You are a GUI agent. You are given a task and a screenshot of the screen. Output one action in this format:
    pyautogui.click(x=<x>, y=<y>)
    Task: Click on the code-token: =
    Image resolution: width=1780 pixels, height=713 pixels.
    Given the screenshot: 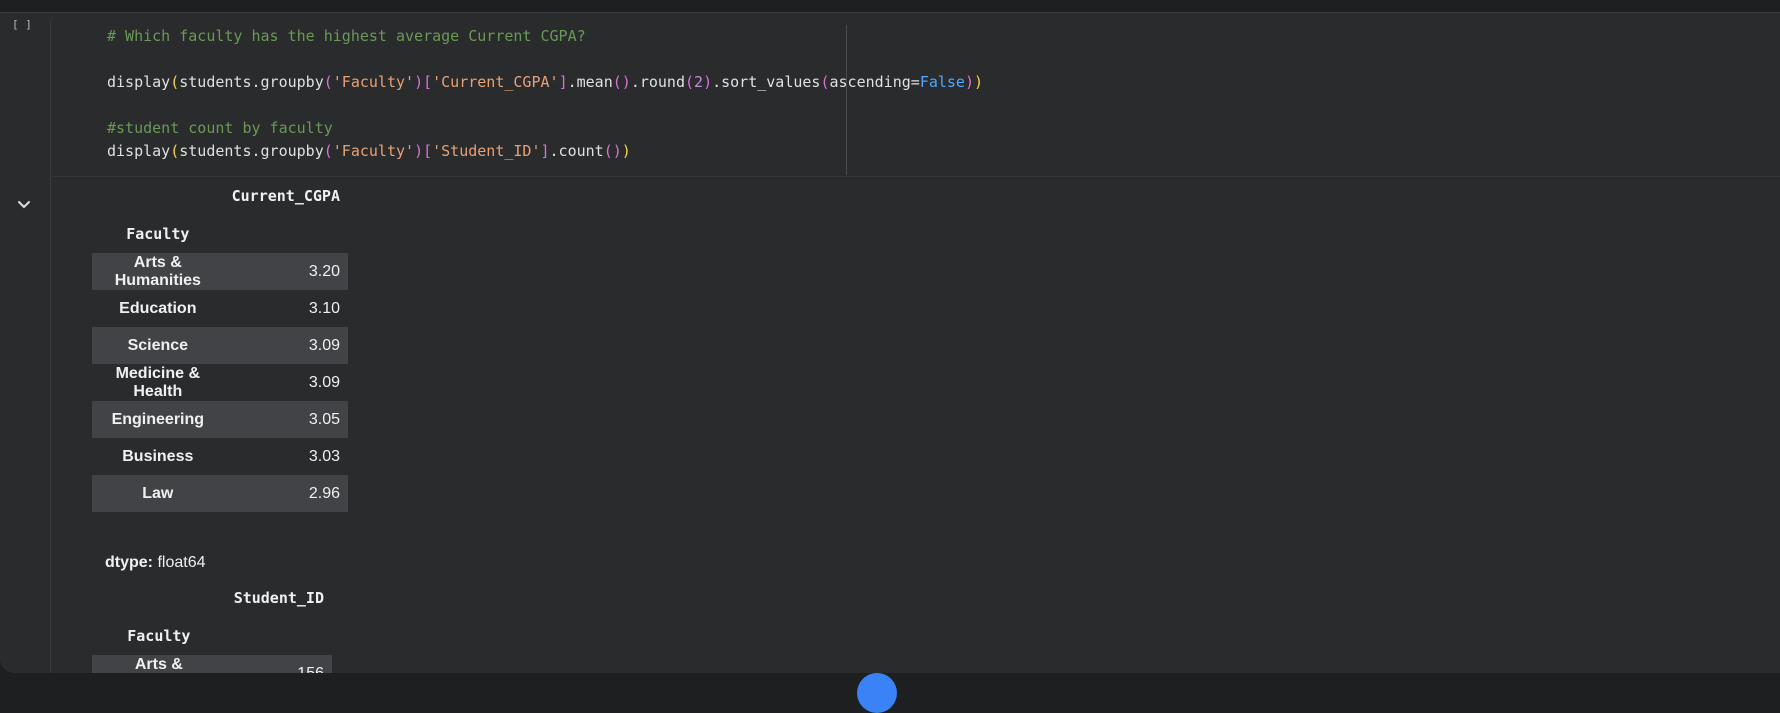 What is the action you would take?
    pyautogui.click(x=915, y=82)
    